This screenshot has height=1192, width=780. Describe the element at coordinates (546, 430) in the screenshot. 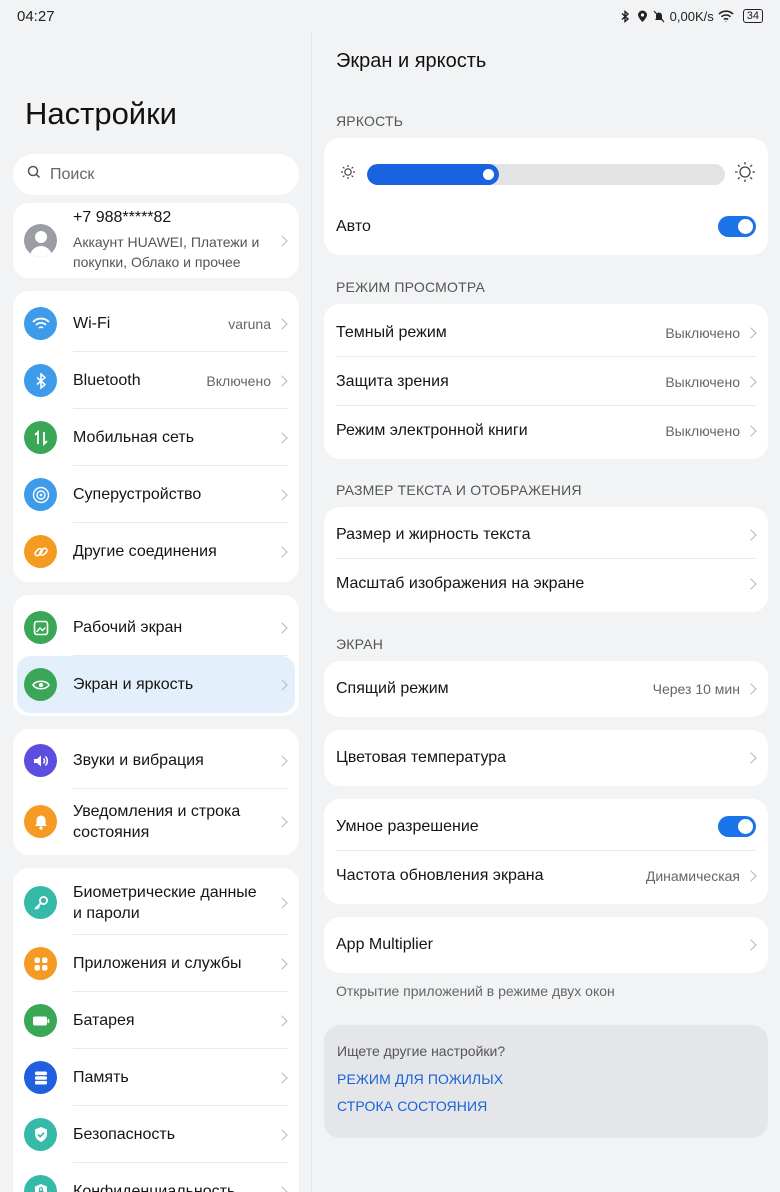

I see `ebook-mode-row: Режим электронной книги Выключено` at that location.